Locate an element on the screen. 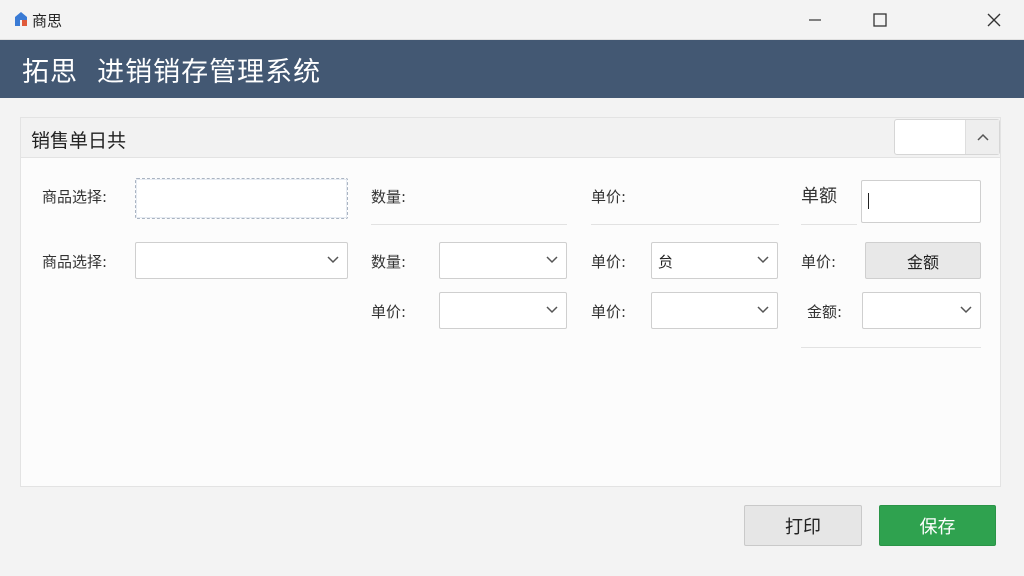 The image size is (1024, 576). text-cursor is located at coordinates (868, 201).